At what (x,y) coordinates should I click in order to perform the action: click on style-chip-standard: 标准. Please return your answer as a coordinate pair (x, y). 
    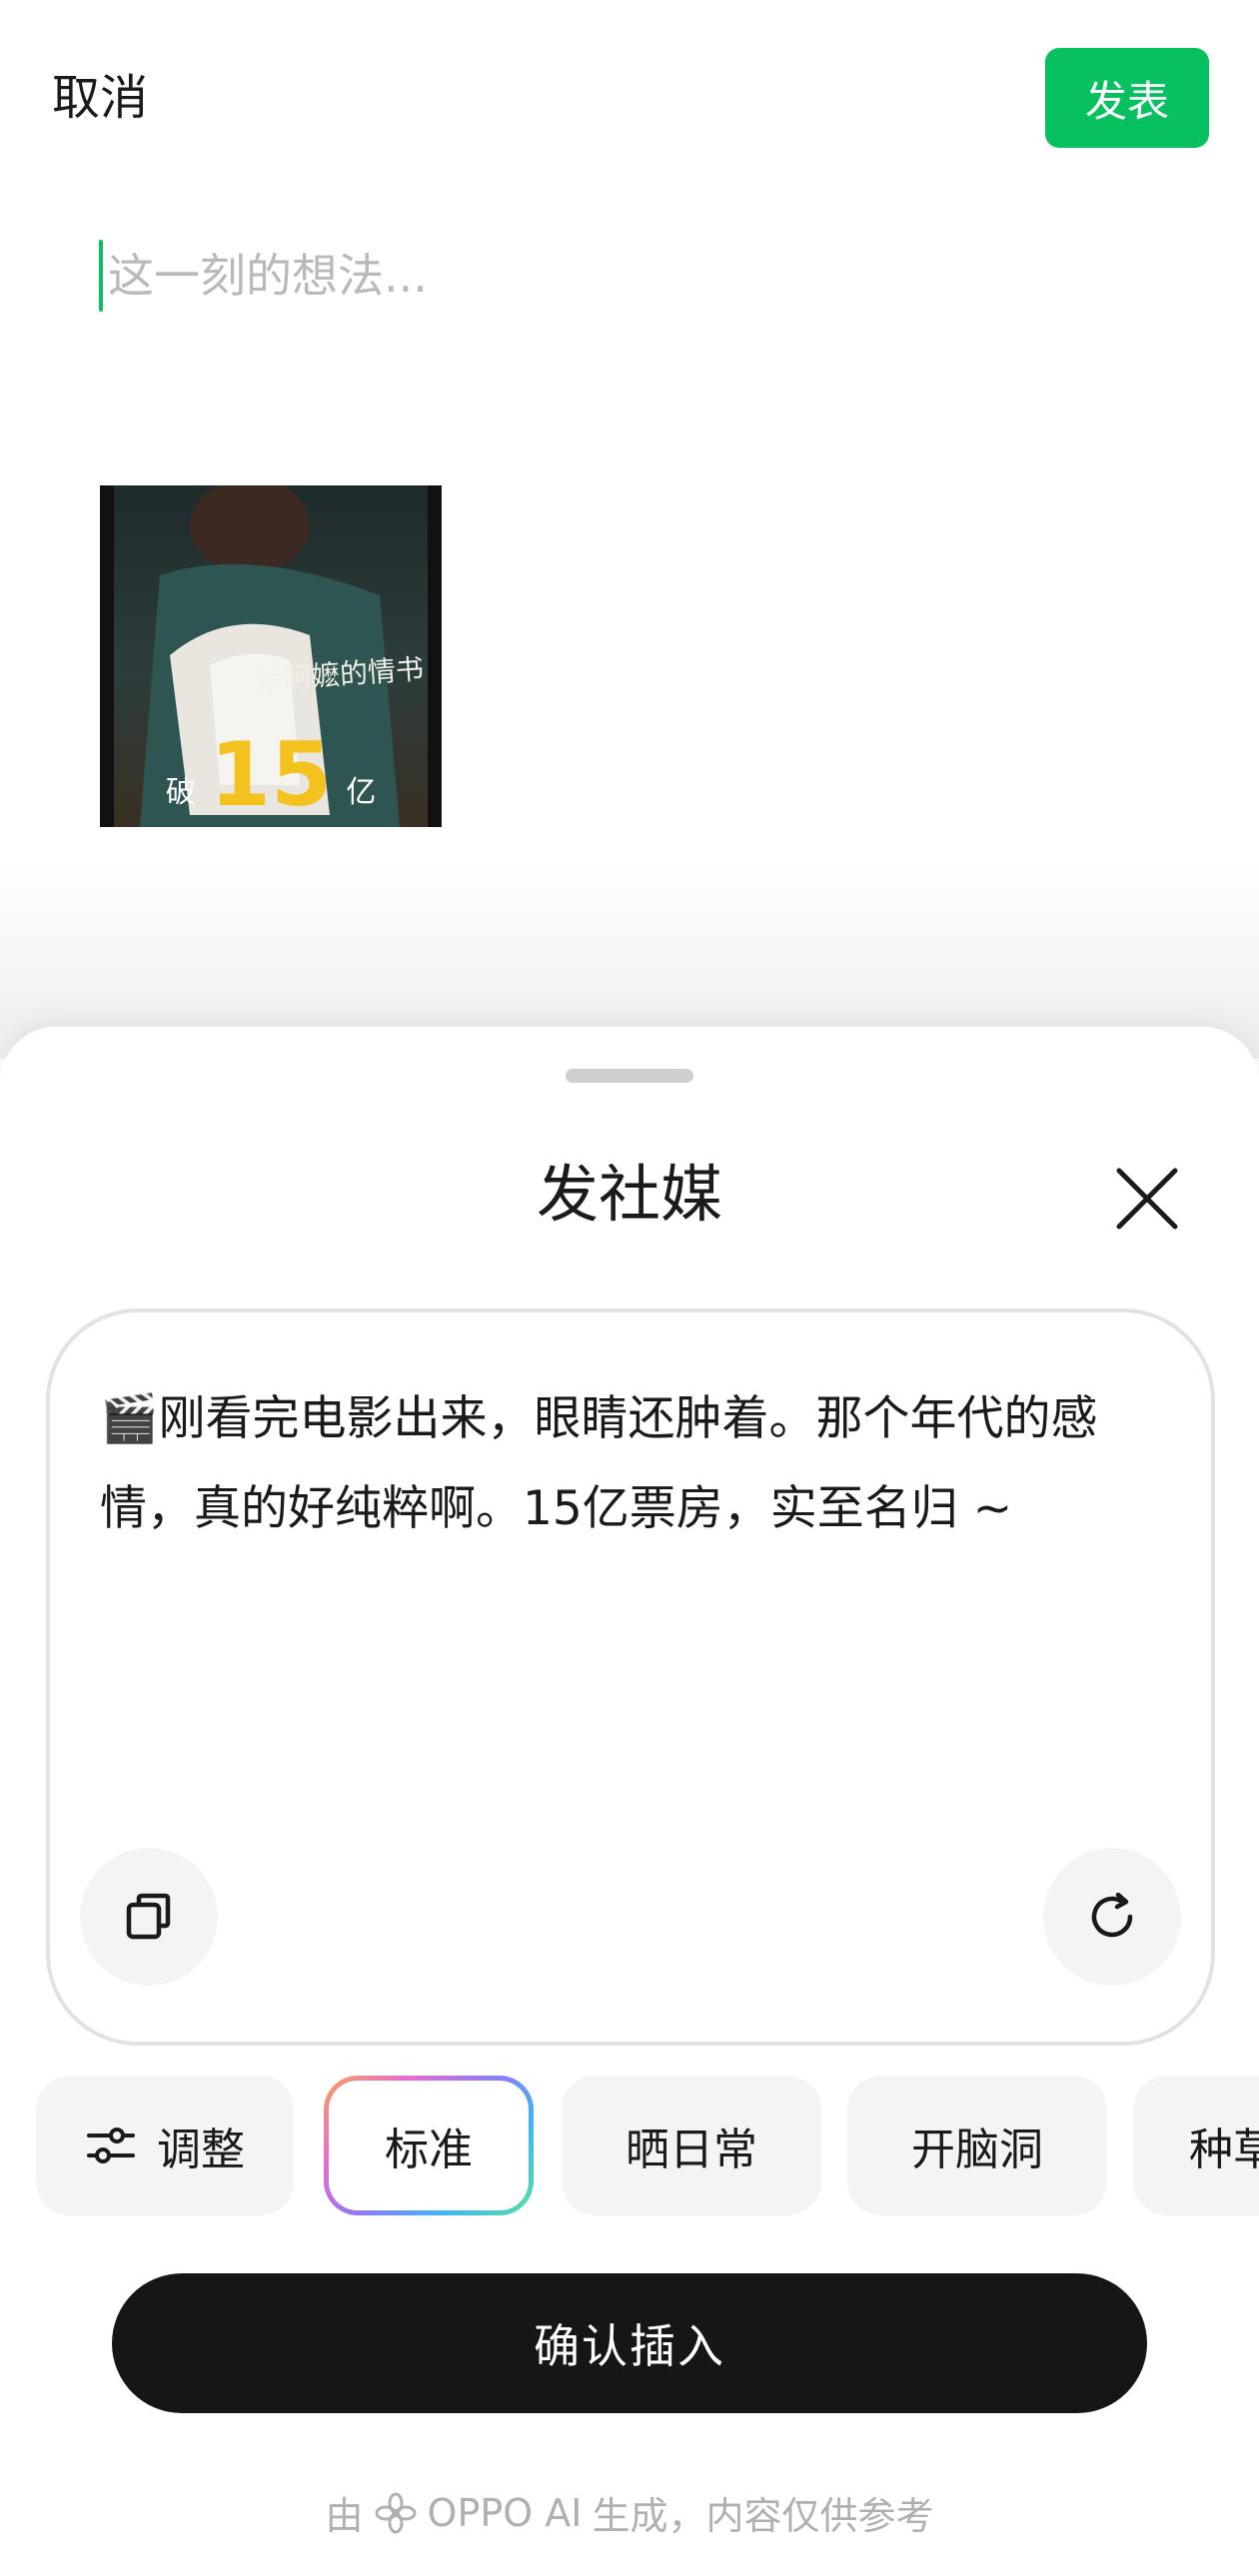
    Looking at the image, I should click on (429, 2146).